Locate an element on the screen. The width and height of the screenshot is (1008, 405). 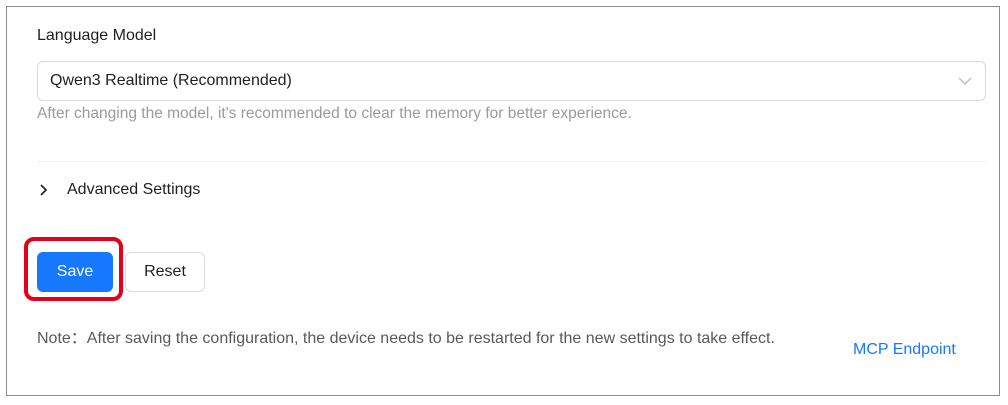
reset-button: Reset is located at coordinates (165, 272).